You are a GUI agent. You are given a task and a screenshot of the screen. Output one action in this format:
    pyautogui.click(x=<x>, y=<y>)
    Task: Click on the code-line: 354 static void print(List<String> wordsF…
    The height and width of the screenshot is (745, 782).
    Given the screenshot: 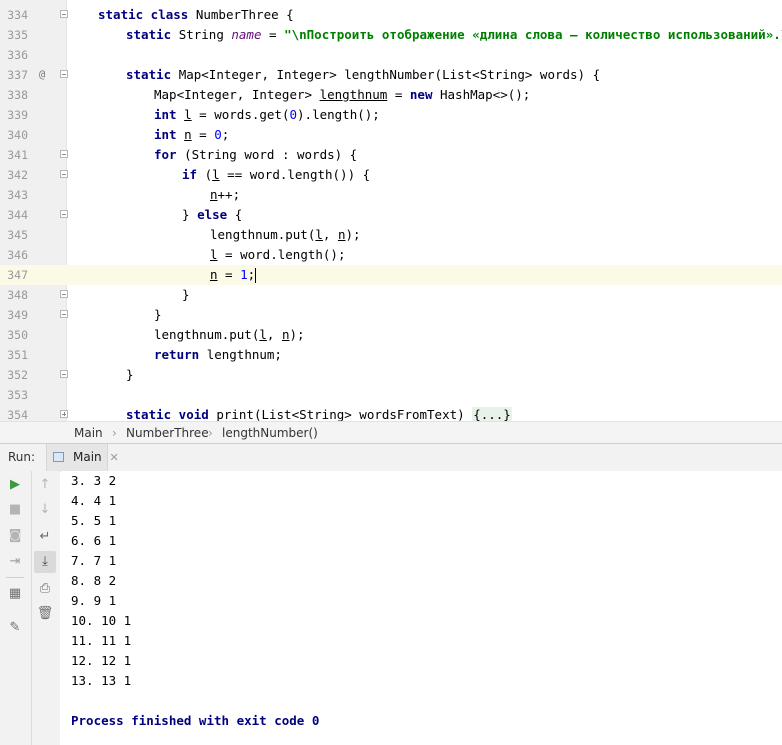 What is the action you would take?
    pyautogui.click(x=391, y=413)
    